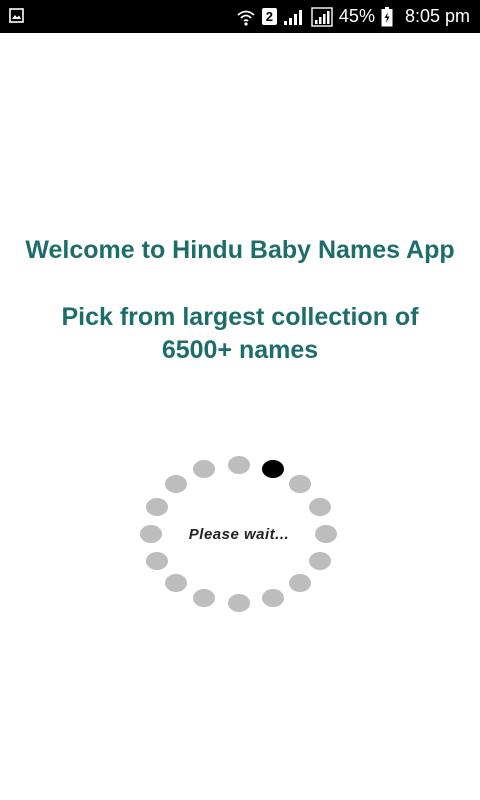 This screenshot has height=800, width=480. I want to click on battery-icon, so click(387, 16).